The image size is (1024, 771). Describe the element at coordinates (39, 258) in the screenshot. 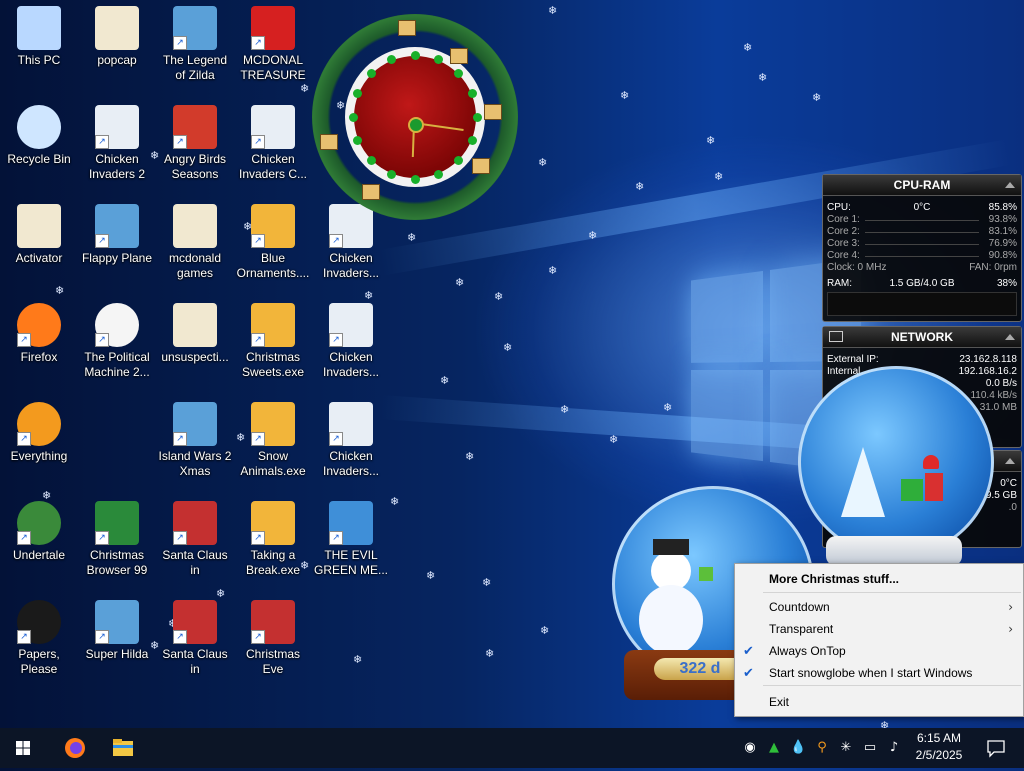

I see `desktop-icon-label: Activator` at that location.